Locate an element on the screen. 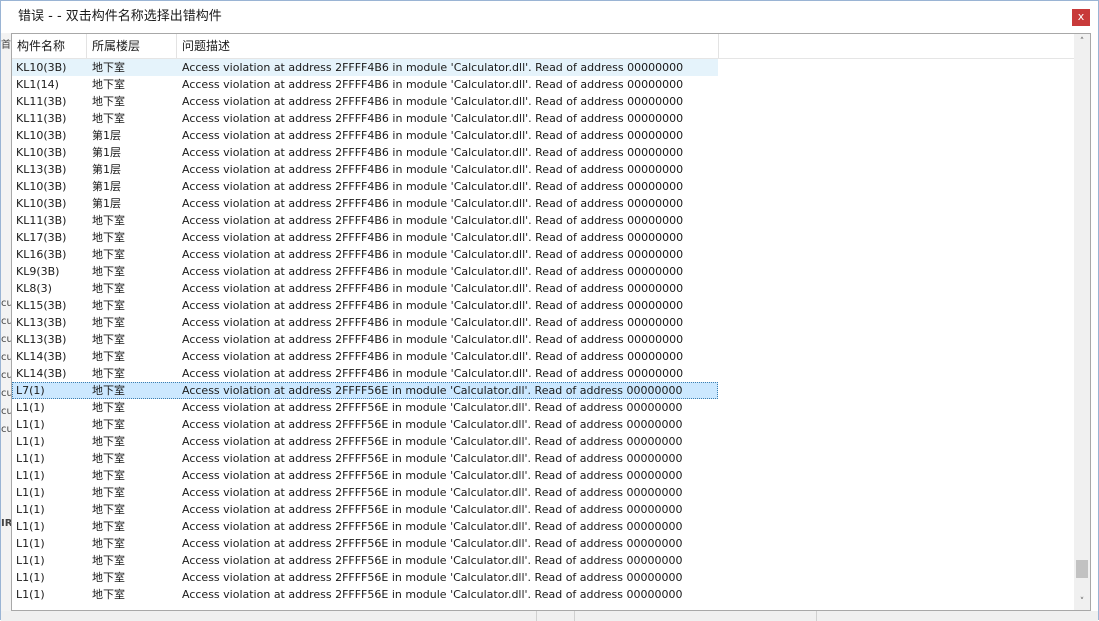  column-header-floor: 所属楼层 is located at coordinates (132, 46).